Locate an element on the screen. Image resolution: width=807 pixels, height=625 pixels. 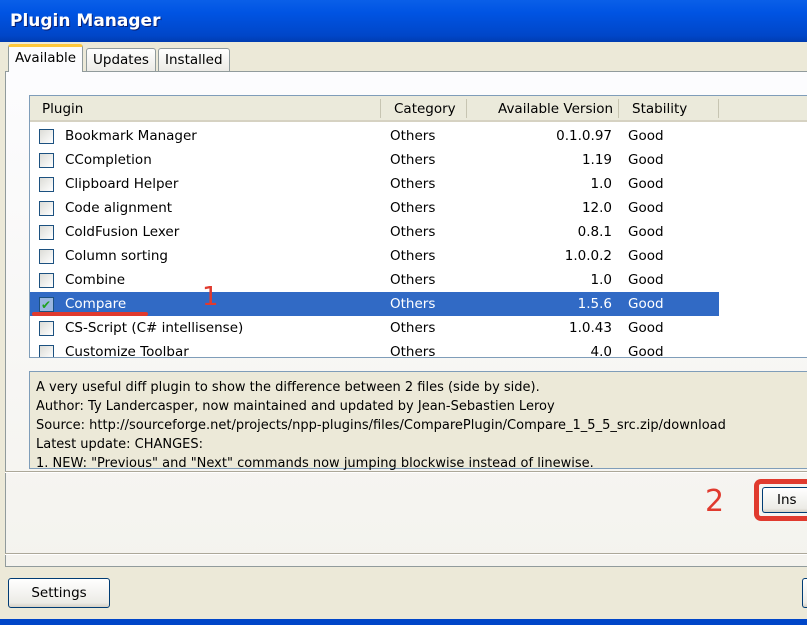
plugin-version: 1.0.0.2 is located at coordinates (588, 256).